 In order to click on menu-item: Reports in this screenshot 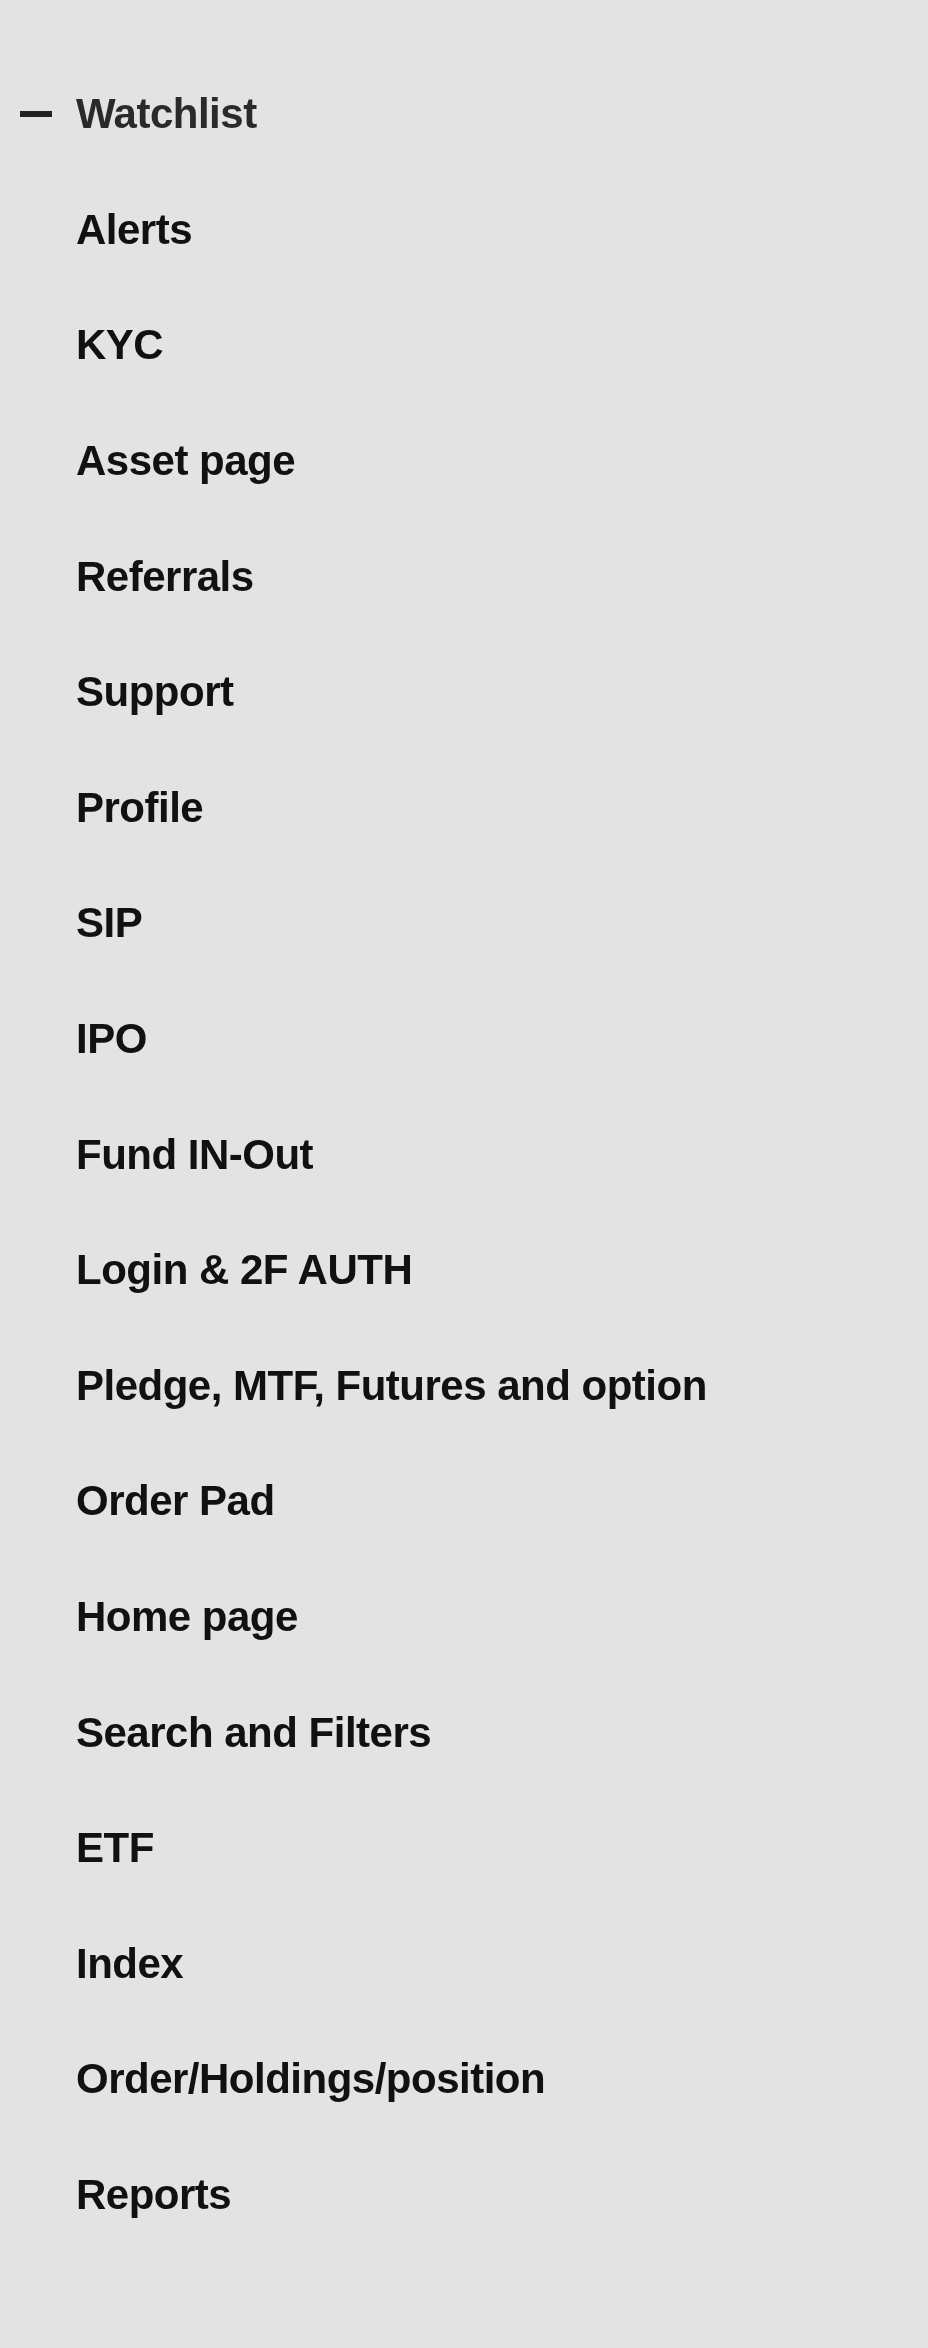, I will do `click(154, 2194)`.